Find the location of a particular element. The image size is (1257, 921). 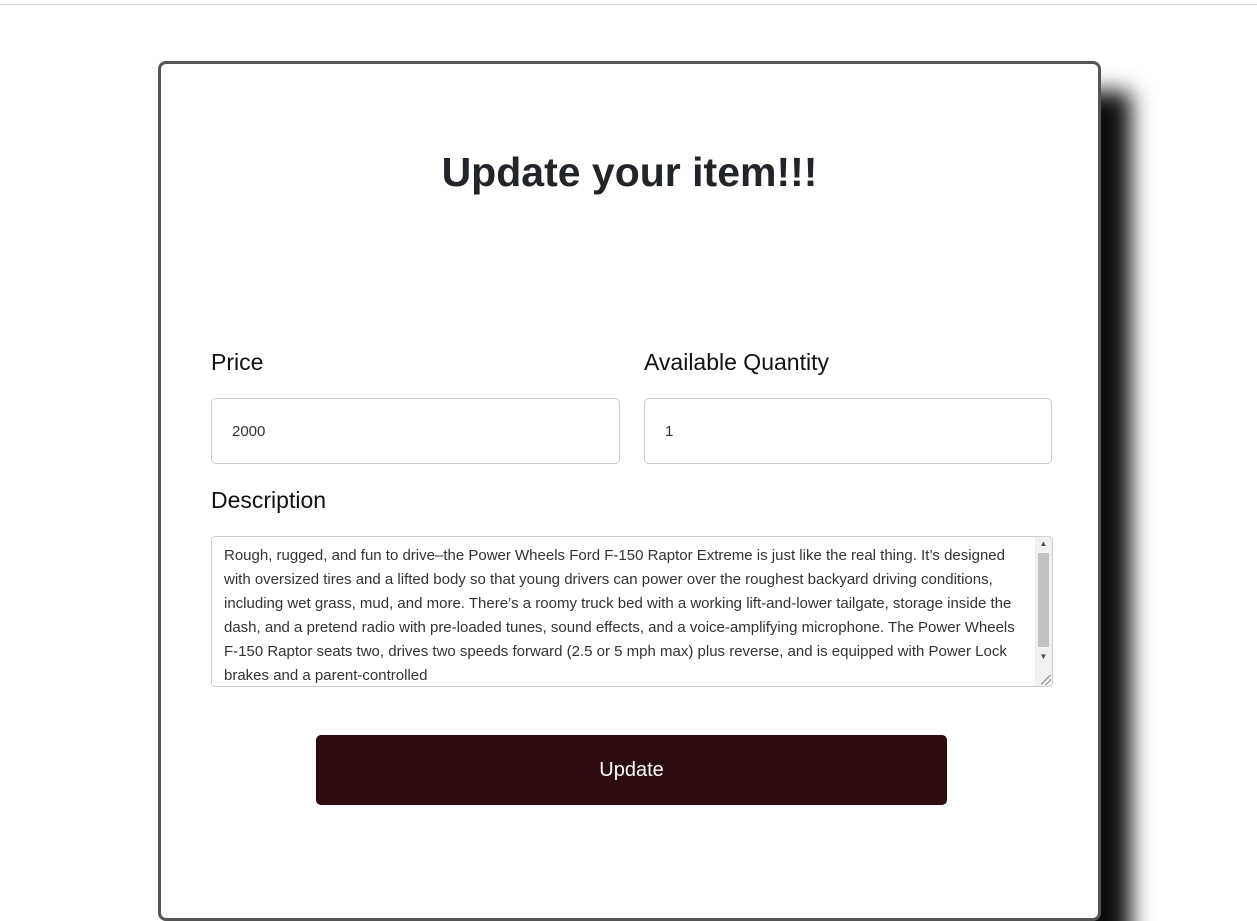

page-title: Update your item!!! is located at coordinates (629, 172).